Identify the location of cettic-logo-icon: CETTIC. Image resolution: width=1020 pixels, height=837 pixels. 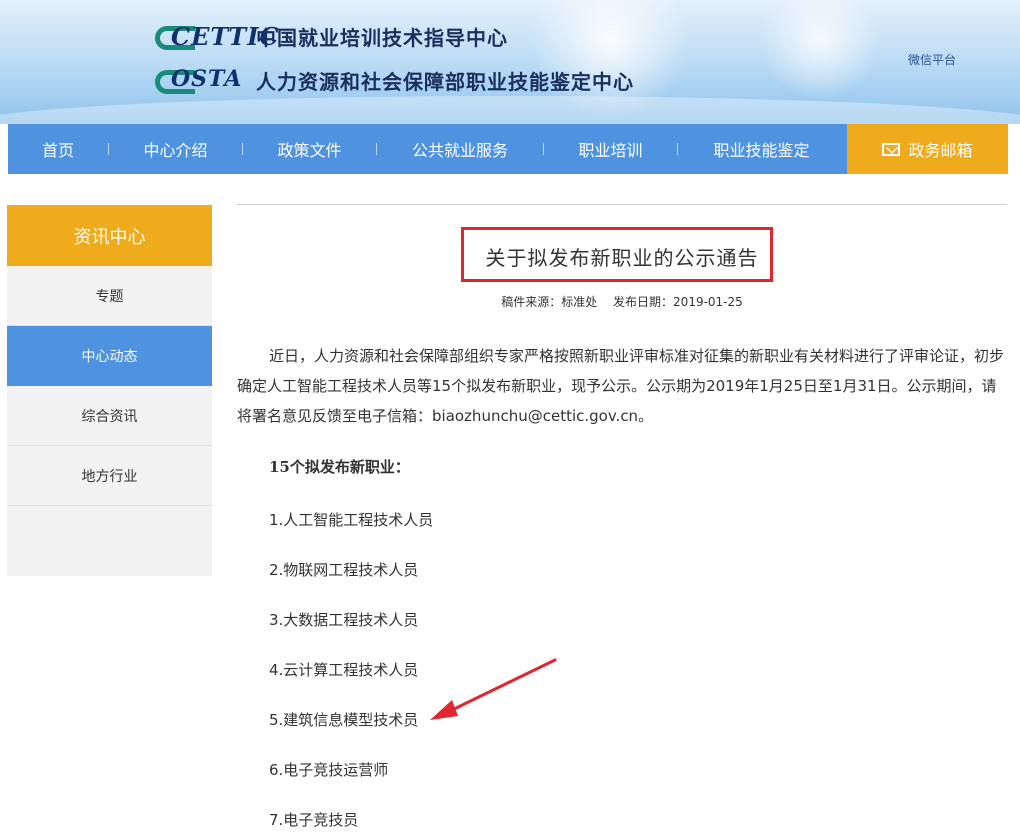
(217, 36).